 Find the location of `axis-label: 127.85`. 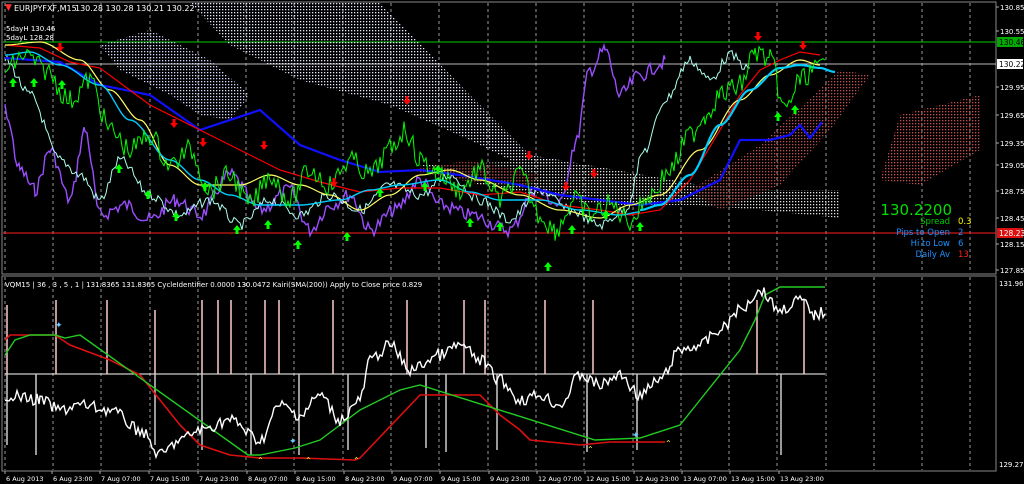

axis-label: 127.85 is located at coordinates (1012, 271).